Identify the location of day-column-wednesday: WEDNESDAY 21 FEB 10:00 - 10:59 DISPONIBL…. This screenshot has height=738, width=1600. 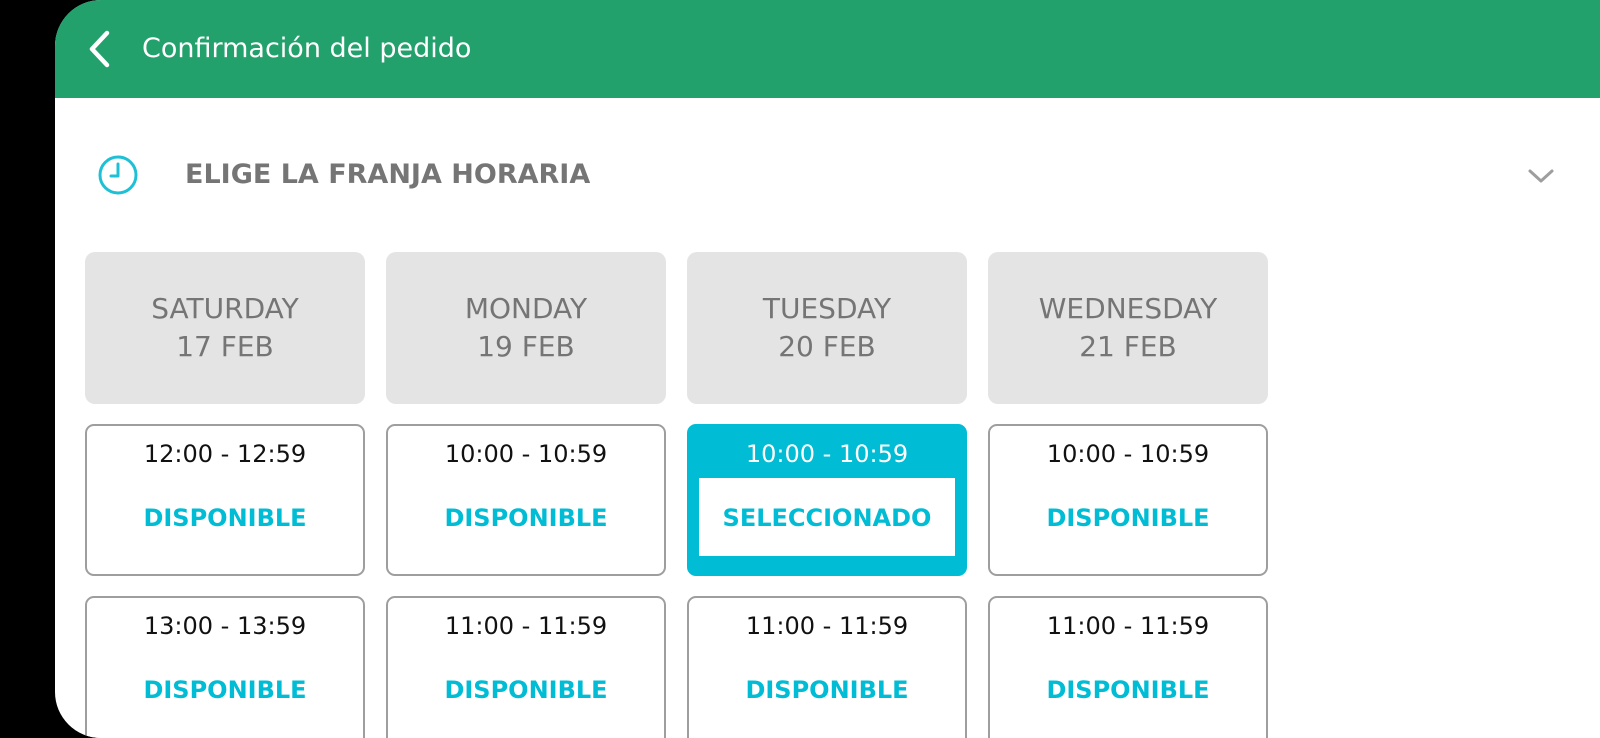
(1128, 495).